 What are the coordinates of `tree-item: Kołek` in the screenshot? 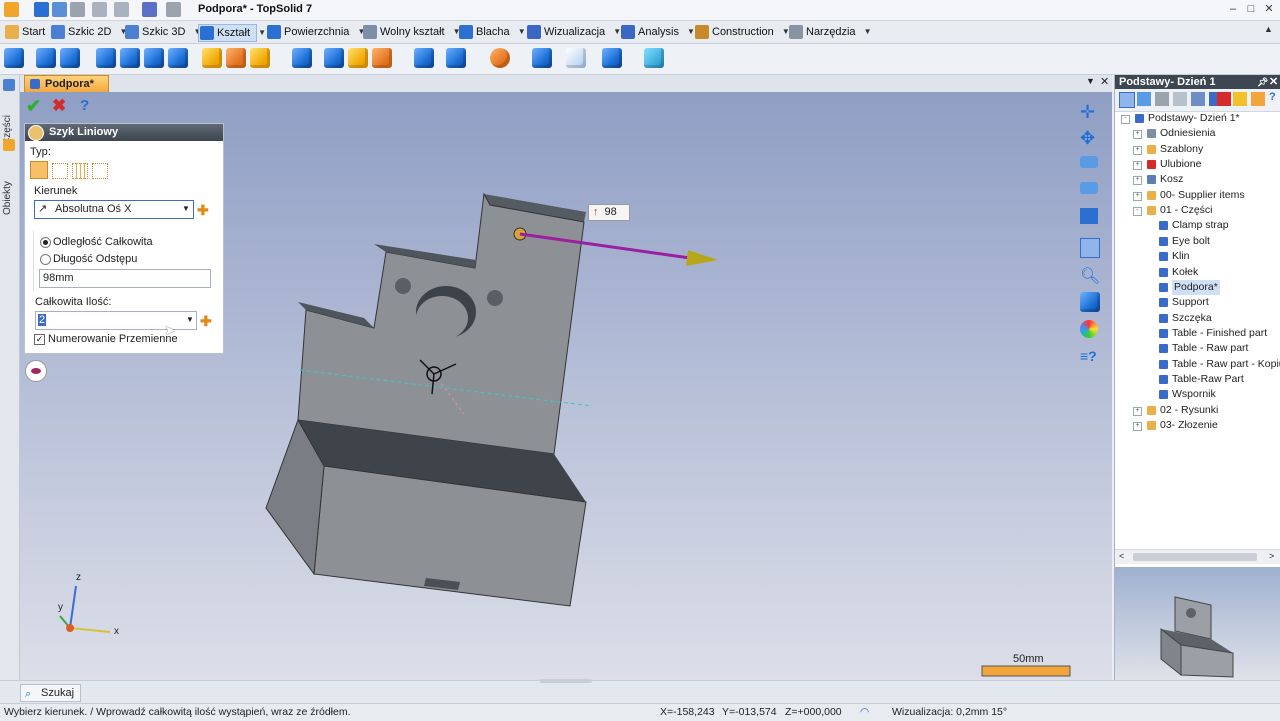 It's located at (1197, 272).